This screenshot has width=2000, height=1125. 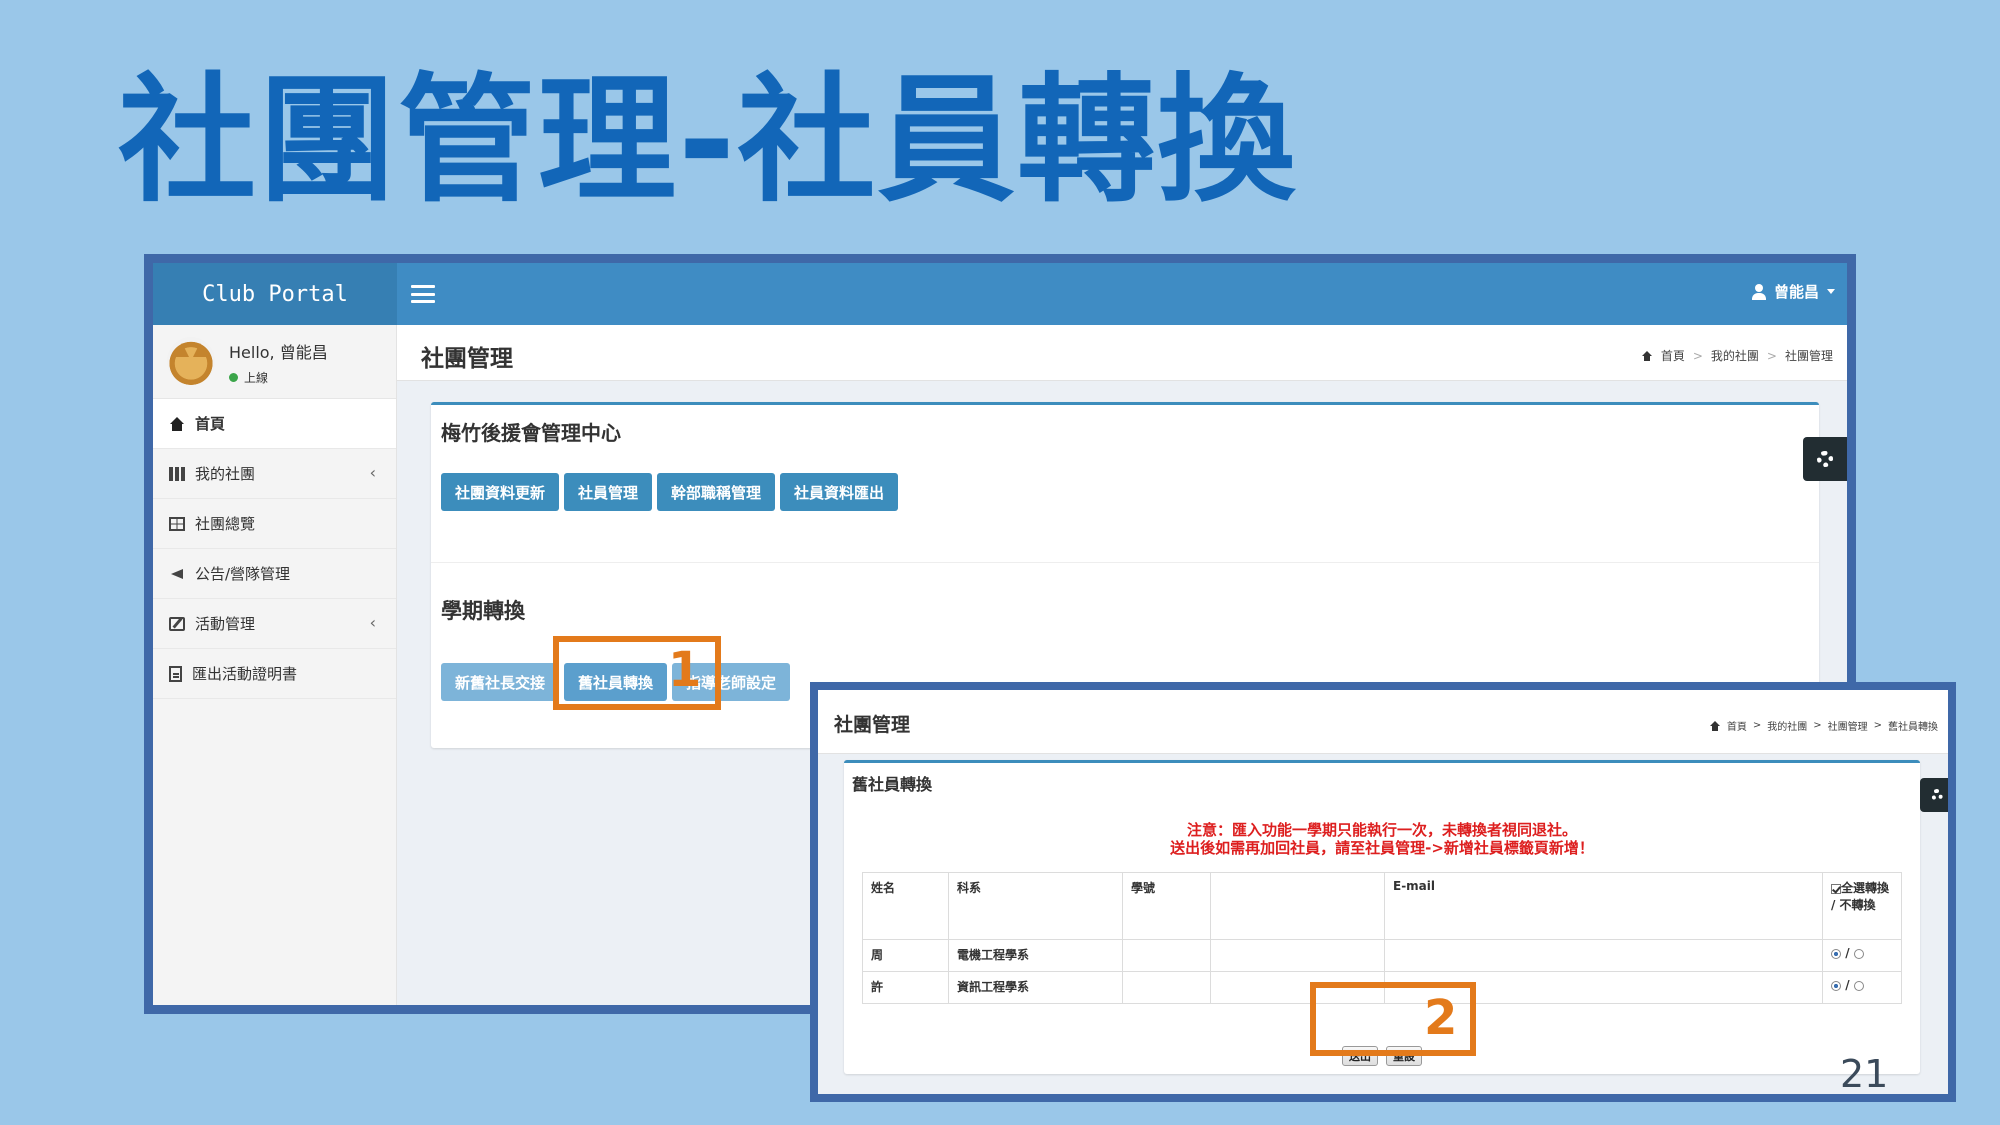 I want to click on table-icon, so click(x=177, y=523).